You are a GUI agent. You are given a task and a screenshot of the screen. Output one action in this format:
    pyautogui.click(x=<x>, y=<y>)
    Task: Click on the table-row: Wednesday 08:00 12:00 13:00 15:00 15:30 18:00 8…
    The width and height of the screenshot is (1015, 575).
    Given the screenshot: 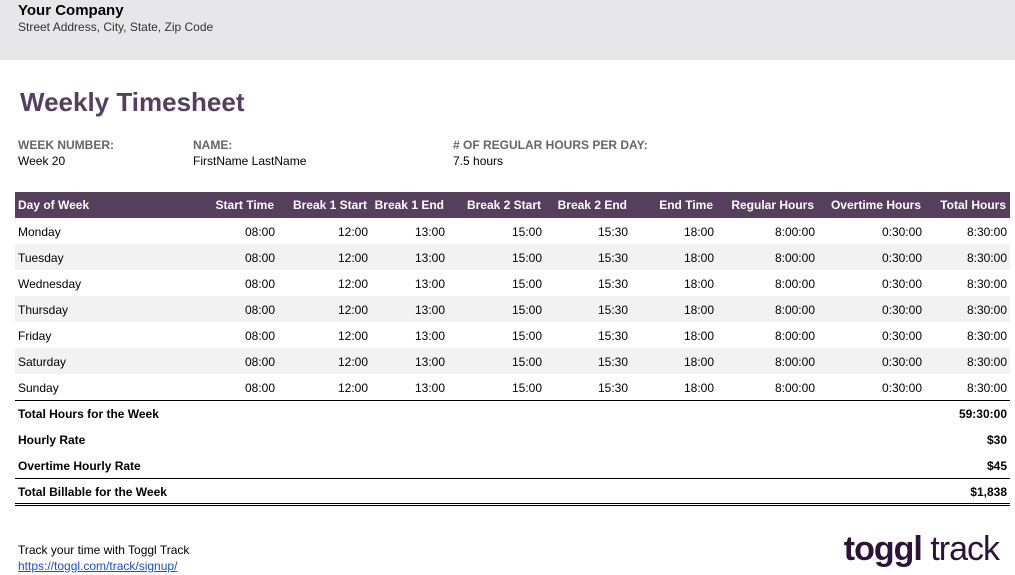 What is the action you would take?
    pyautogui.click(x=512, y=283)
    